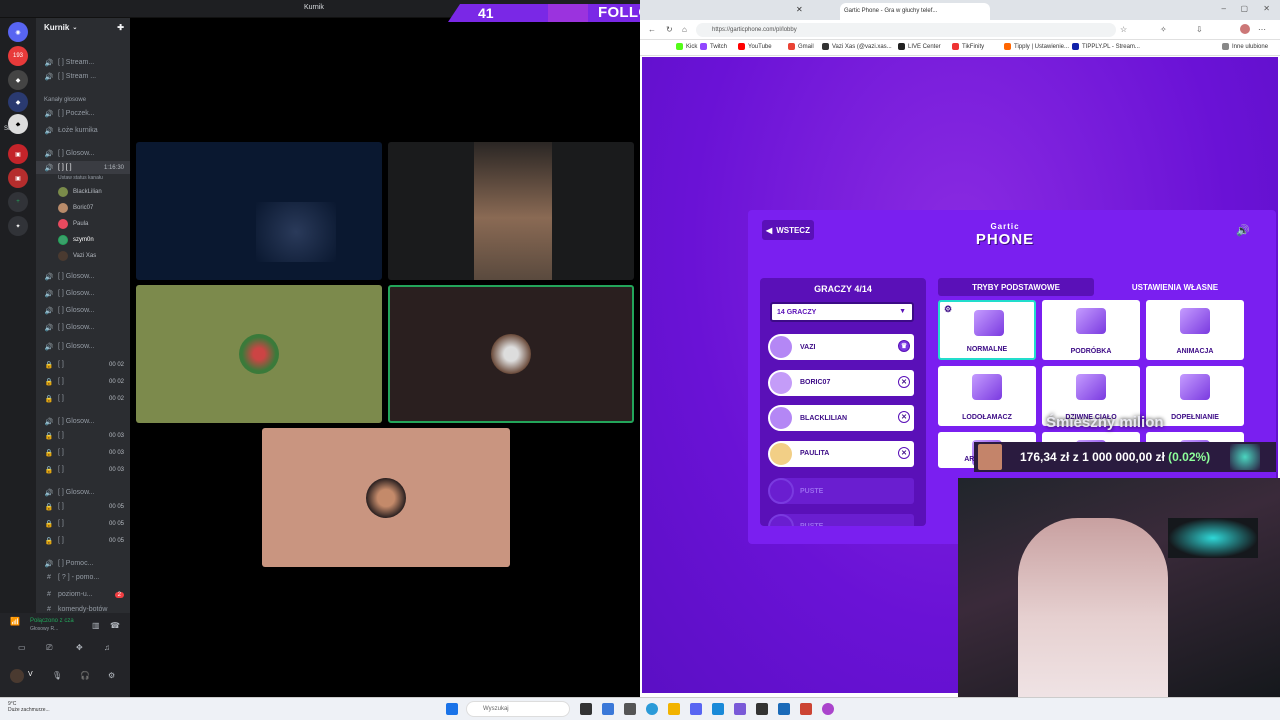 This screenshot has height=720, width=1280. What do you see at coordinates (57, 675) in the screenshot?
I see `mic-icon: 🎙` at bounding box center [57, 675].